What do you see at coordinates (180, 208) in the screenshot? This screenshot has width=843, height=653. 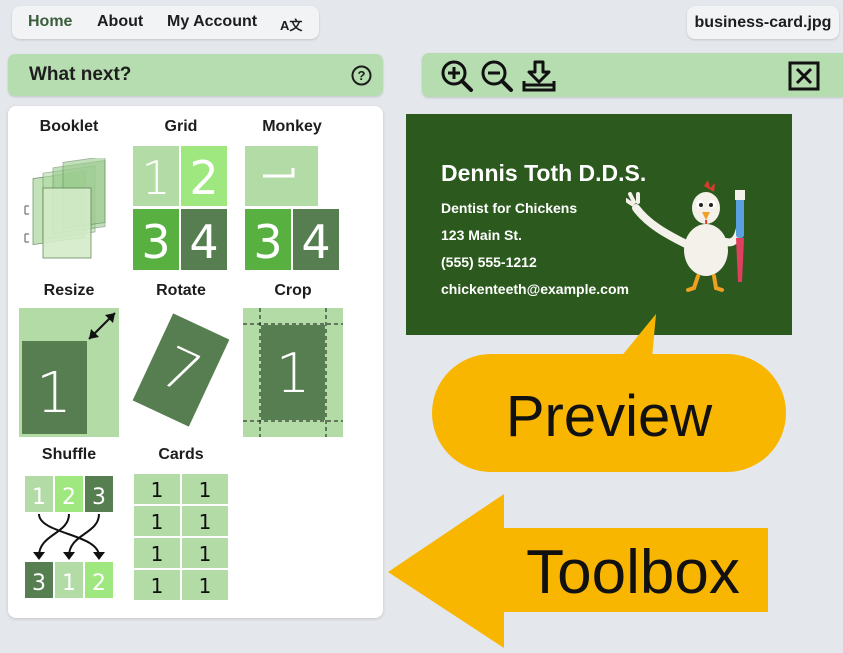 I see `grid-thumbnail: 1 2 3 4` at bounding box center [180, 208].